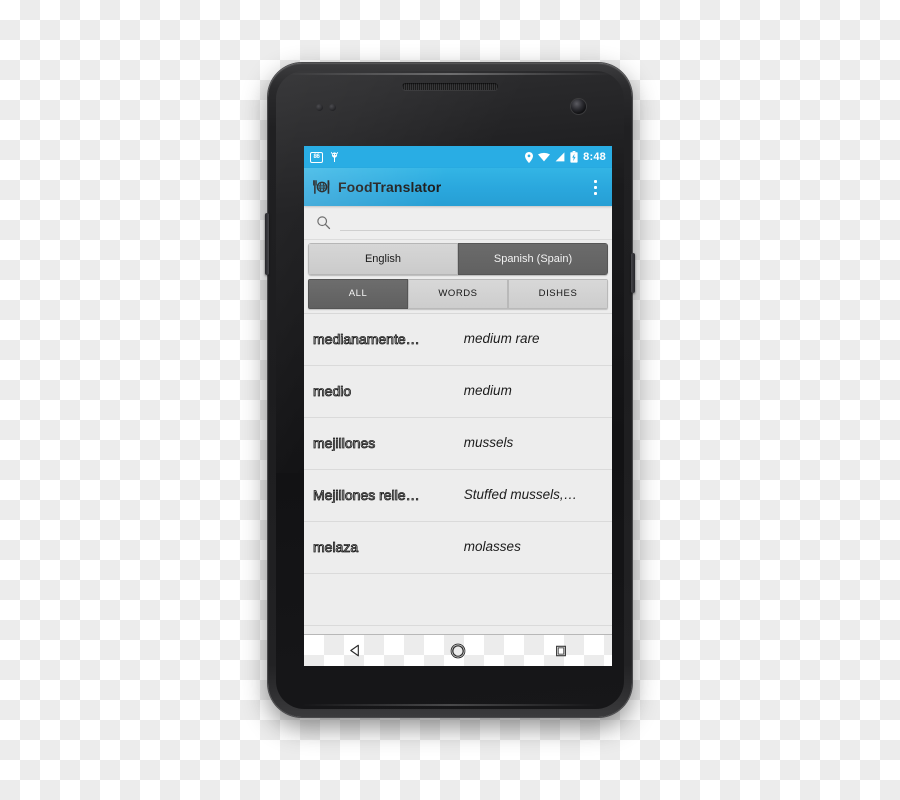 Image resolution: width=900 pixels, height=800 pixels. Describe the element at coordinates (470, 222) in the screenshot. I see `search-input` at that location.